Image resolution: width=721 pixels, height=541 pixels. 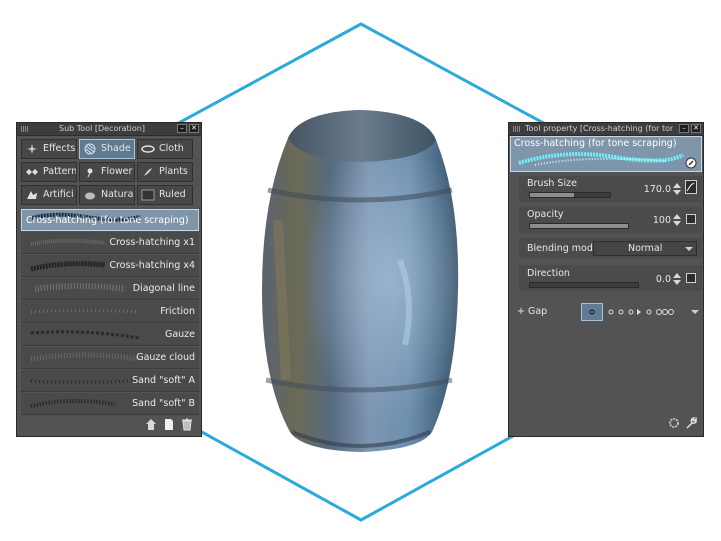 What do you see at coordinates (599, 128) in the screenshot?
I see `tool-property-title: Tool property [Cross-hatching (for tone` at bounding box center [599, 128].